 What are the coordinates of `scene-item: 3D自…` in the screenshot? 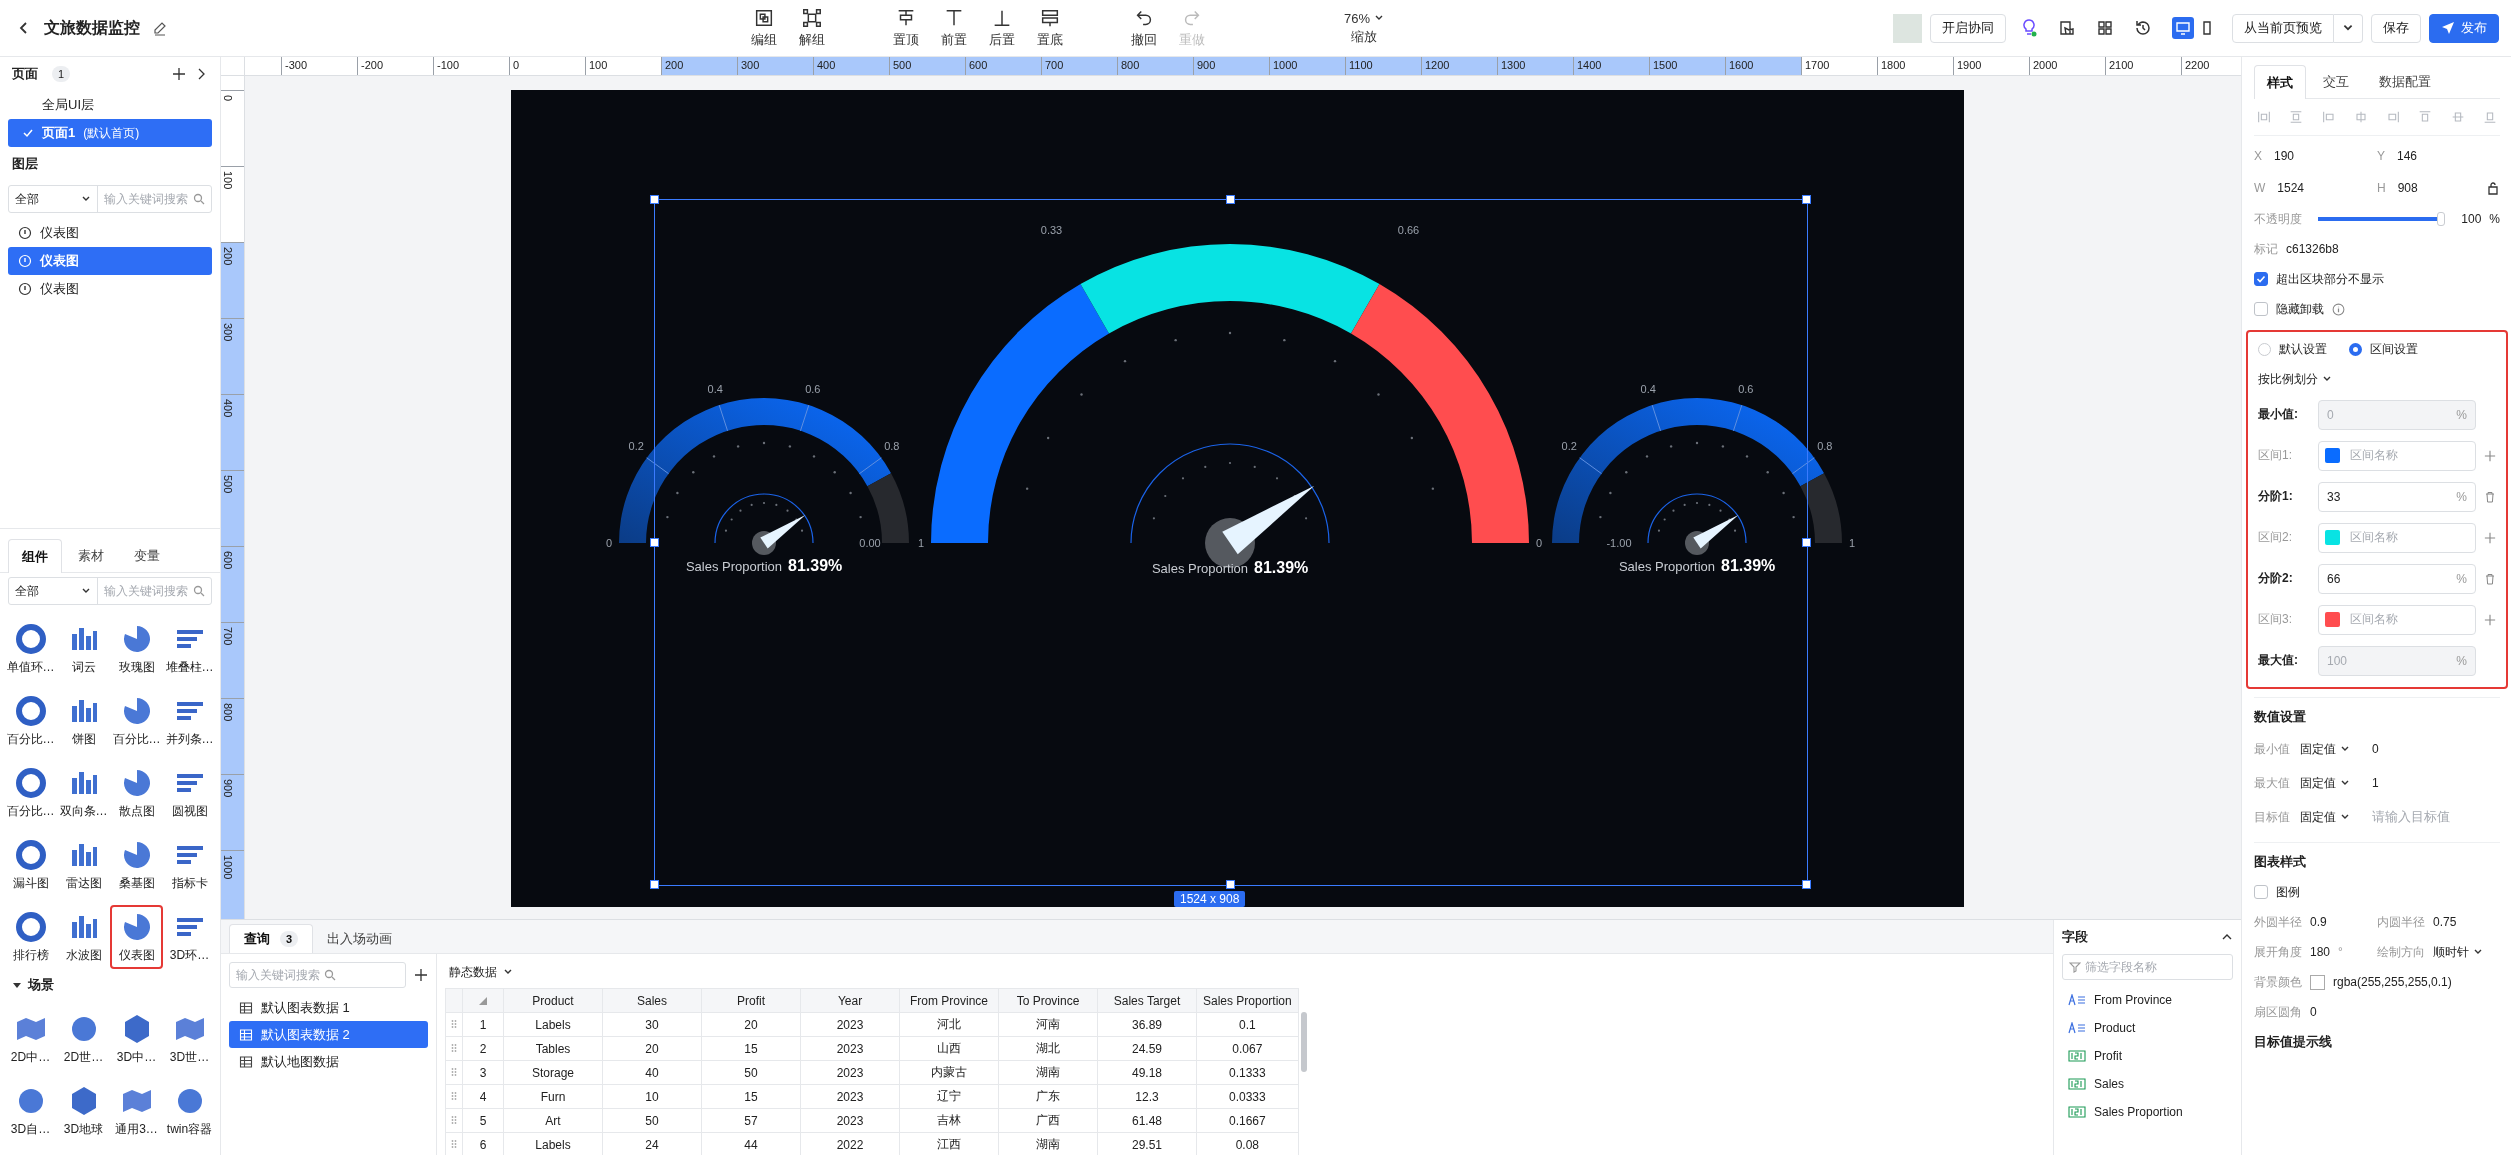 It's located at (30, 1111).